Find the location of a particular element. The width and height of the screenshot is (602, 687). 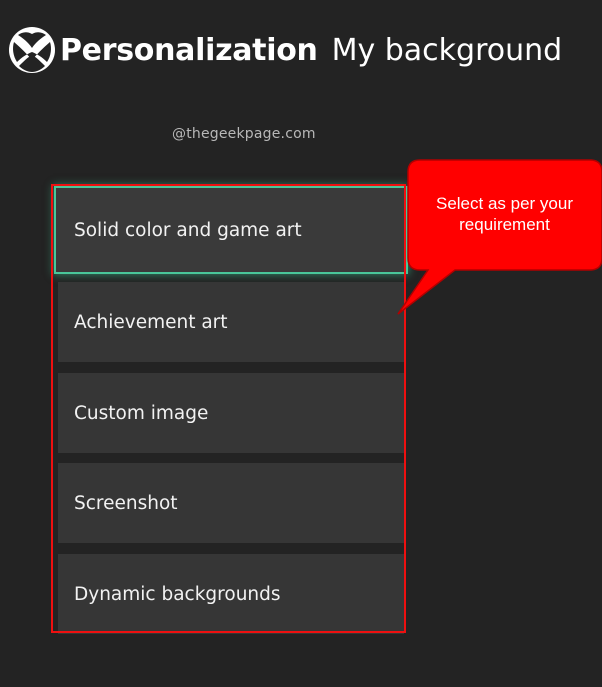

page-subtitle: My background is located at coordinates (447, 50).